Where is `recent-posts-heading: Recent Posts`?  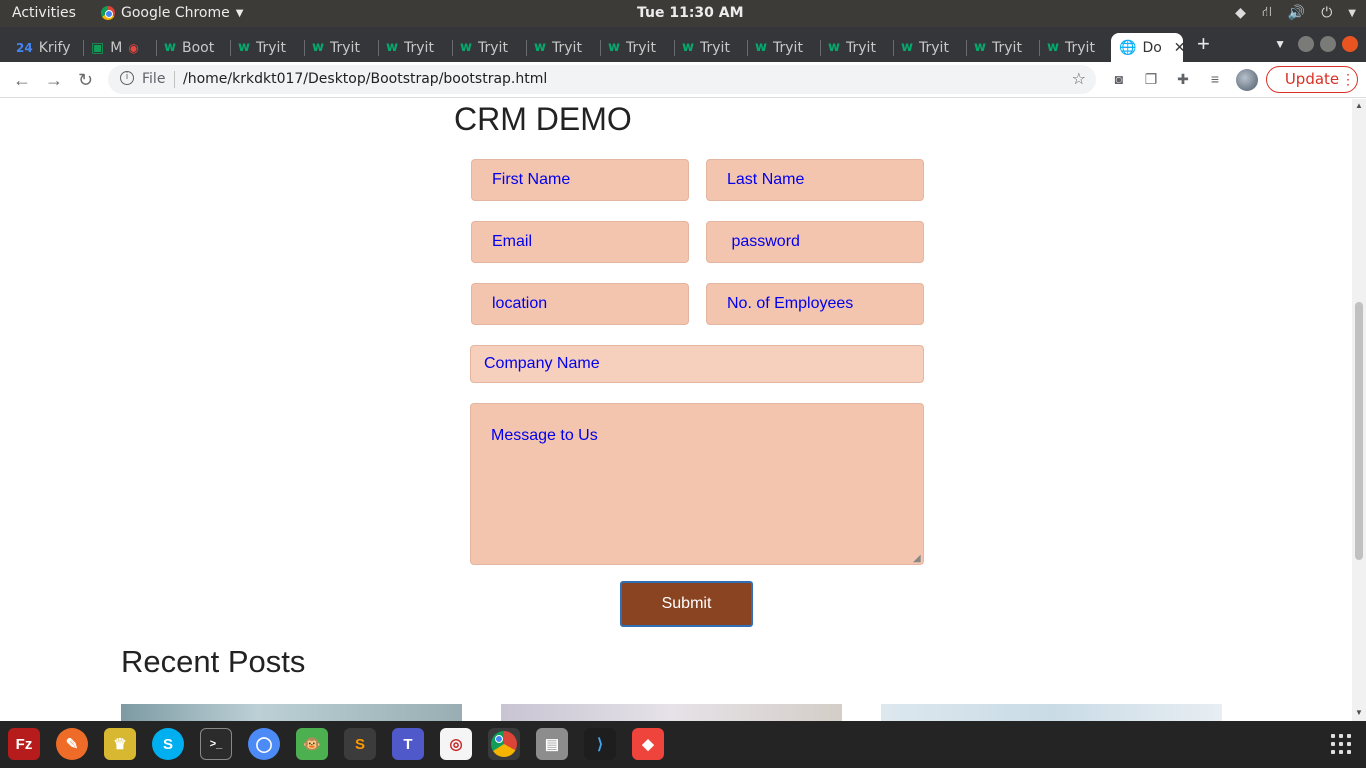 recent-posts-heading: Recent Posts is located at coordinates (213, 661).